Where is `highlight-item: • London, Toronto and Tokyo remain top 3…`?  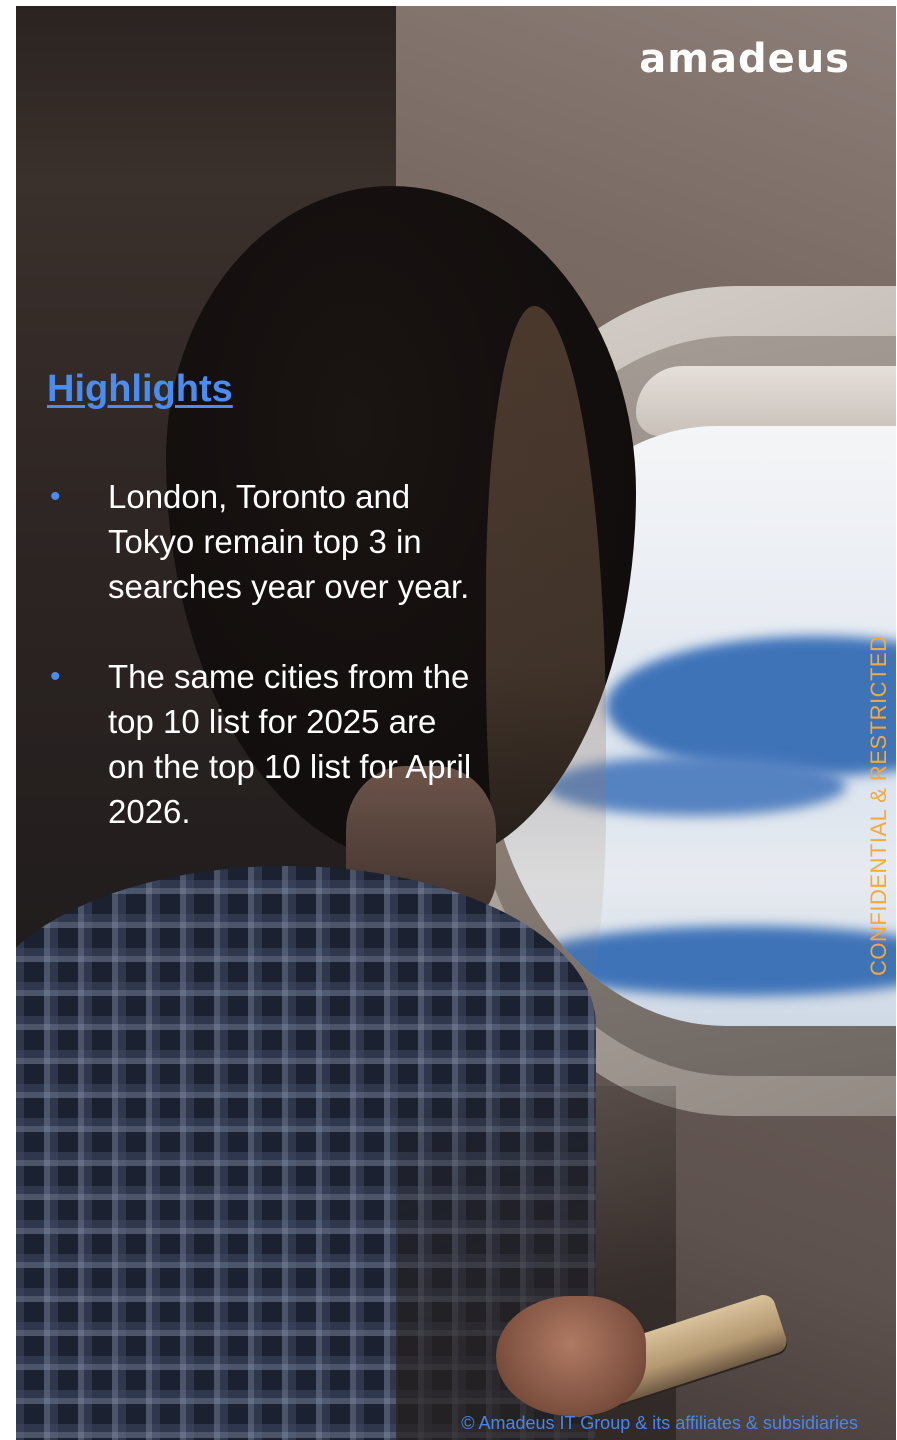 highlight-item: • London, Toronto and Tokyo remain top 3… is located at coordinates (262, 541).